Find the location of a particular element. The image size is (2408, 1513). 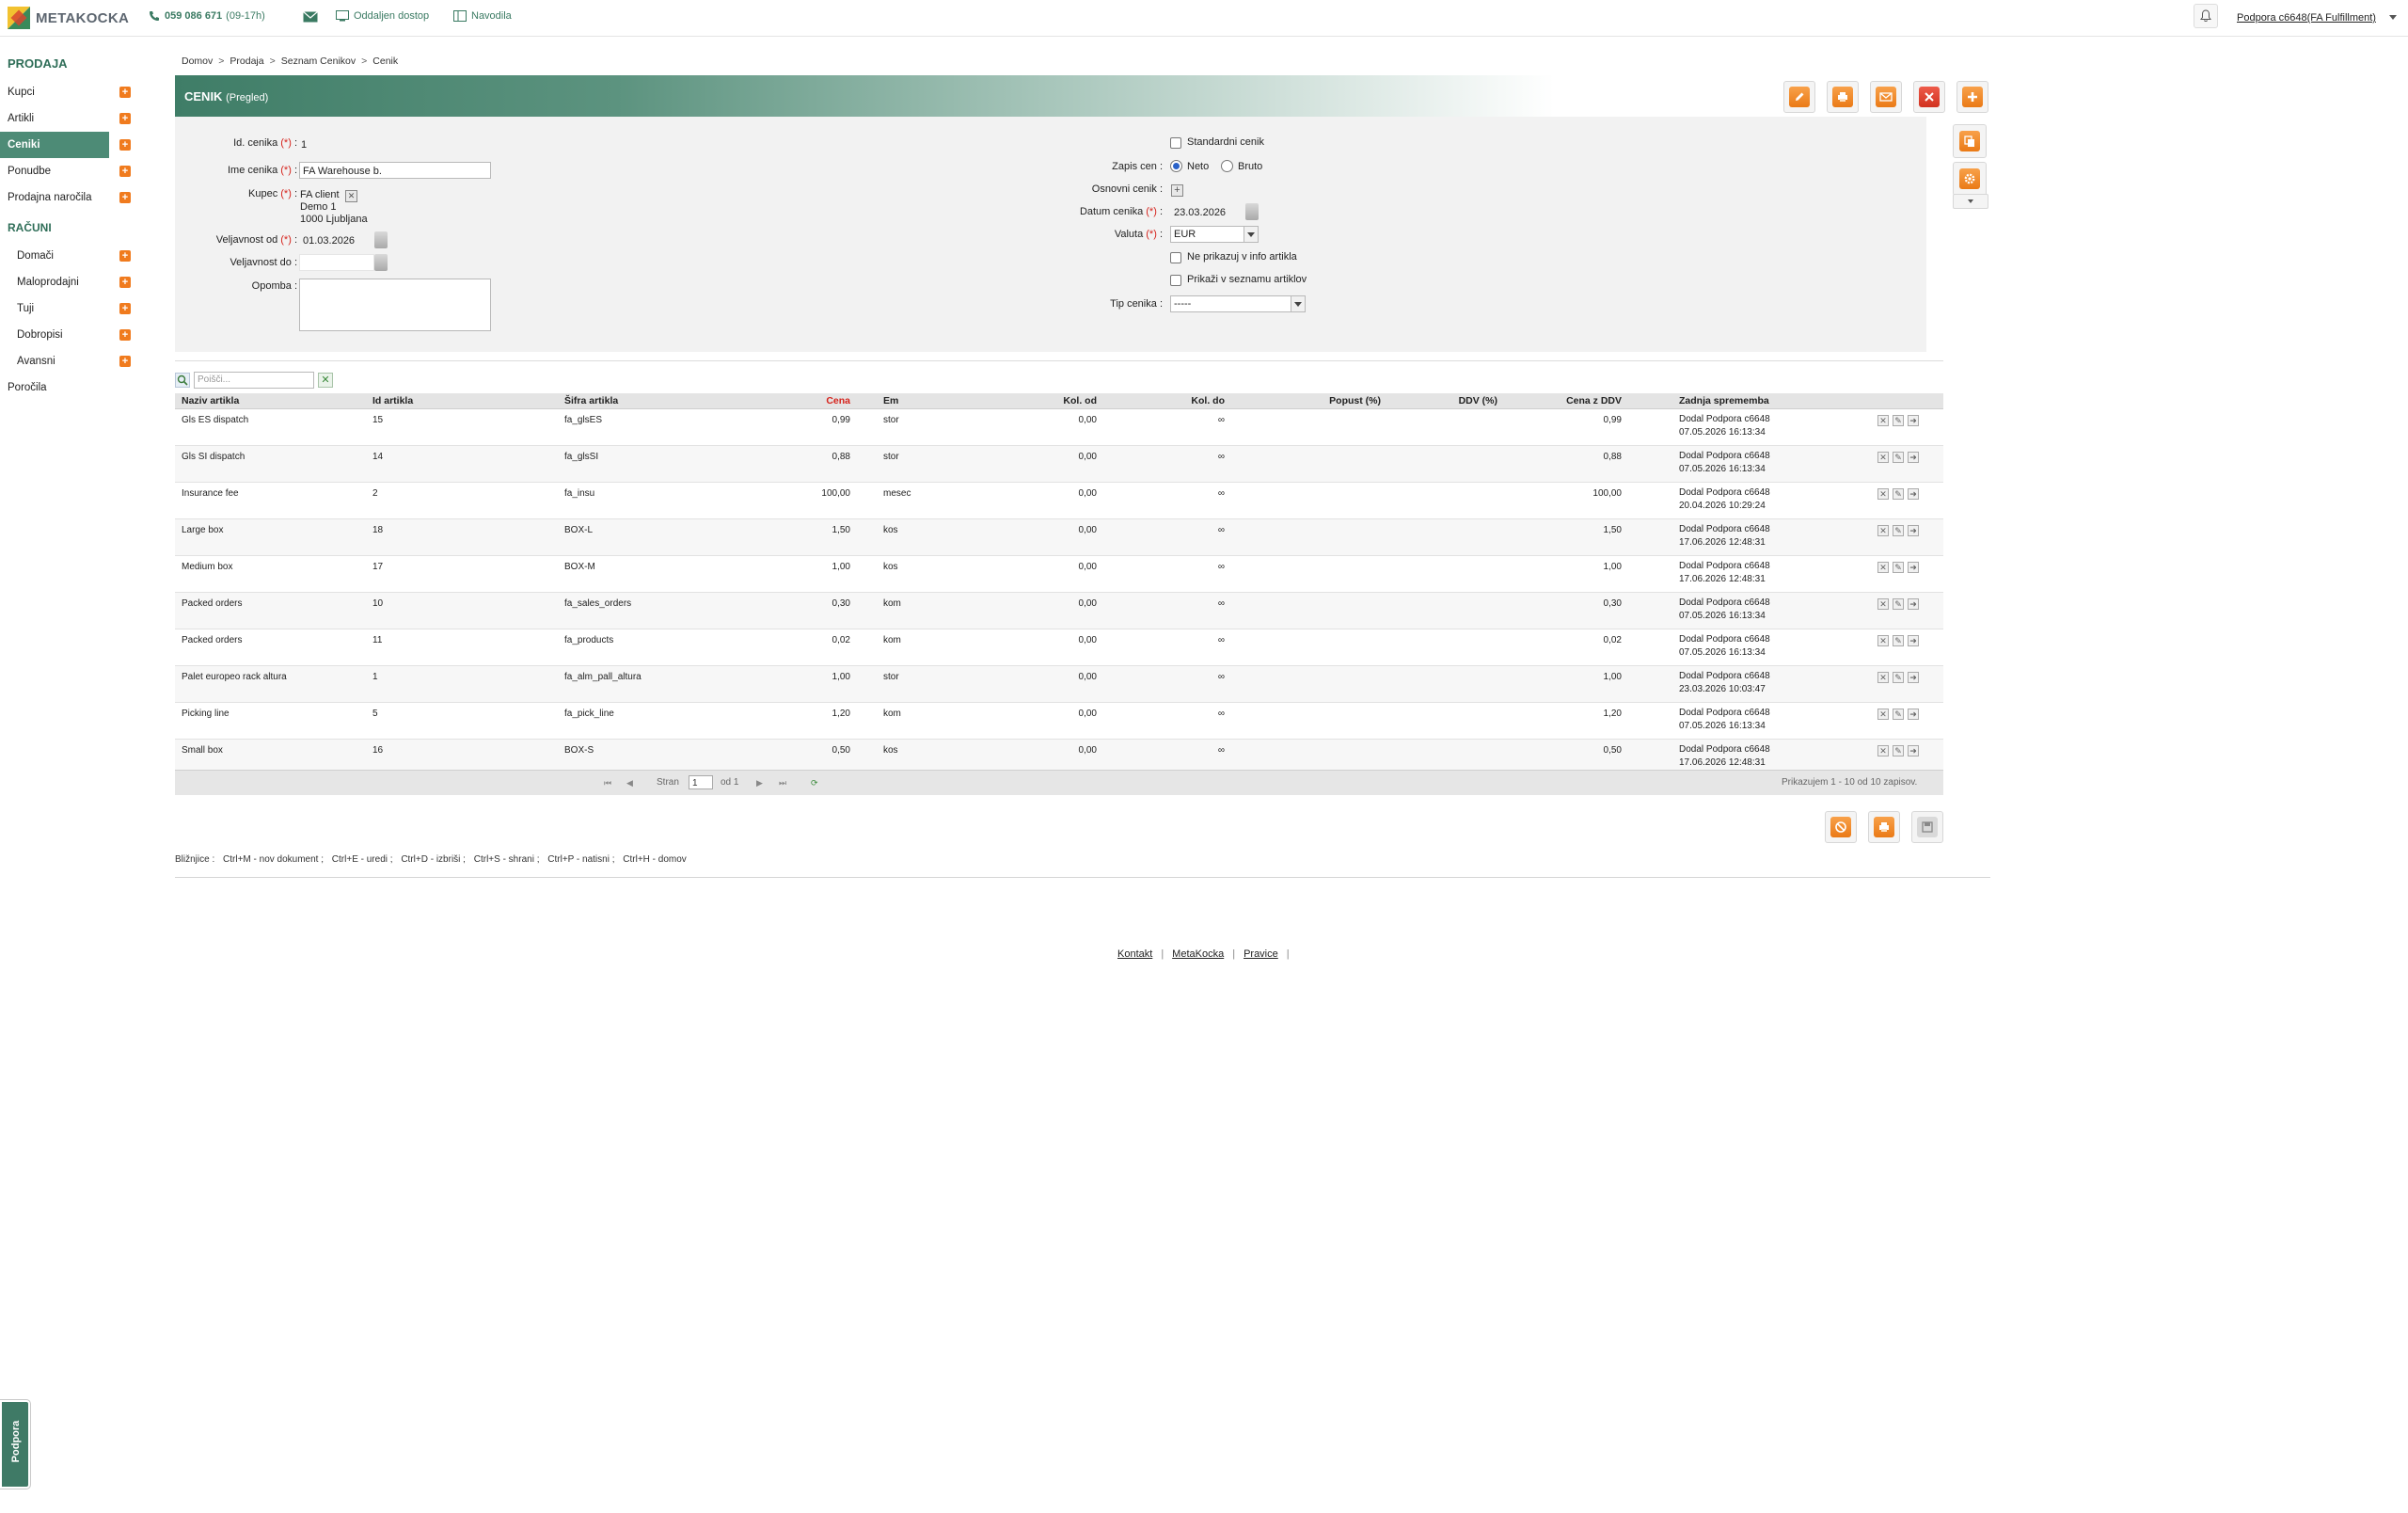

footer-link-contact: Kontakt is located at coordinates (1135, 954).